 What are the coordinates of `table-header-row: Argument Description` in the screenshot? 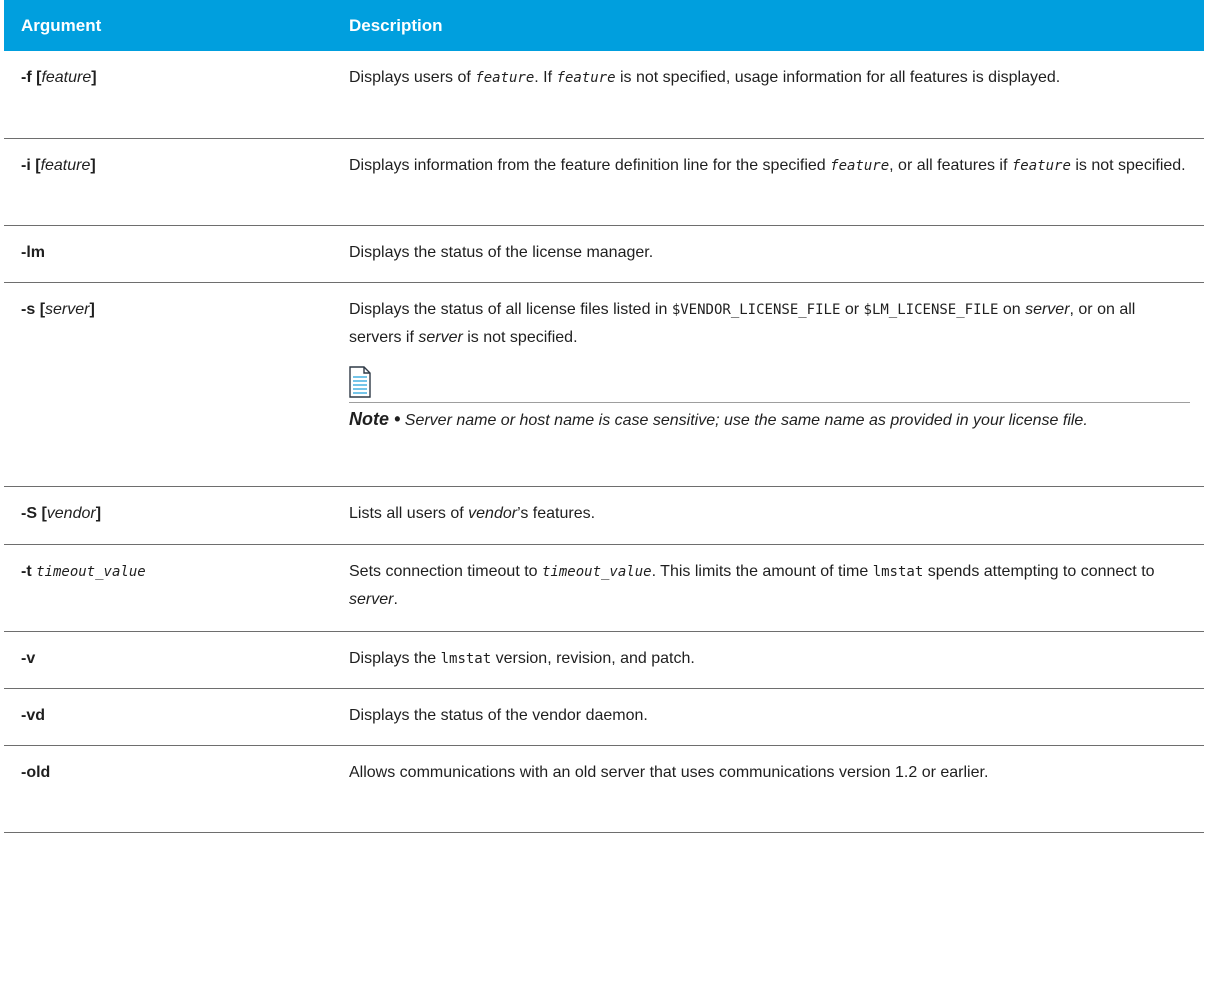 It's located at (604, 25).